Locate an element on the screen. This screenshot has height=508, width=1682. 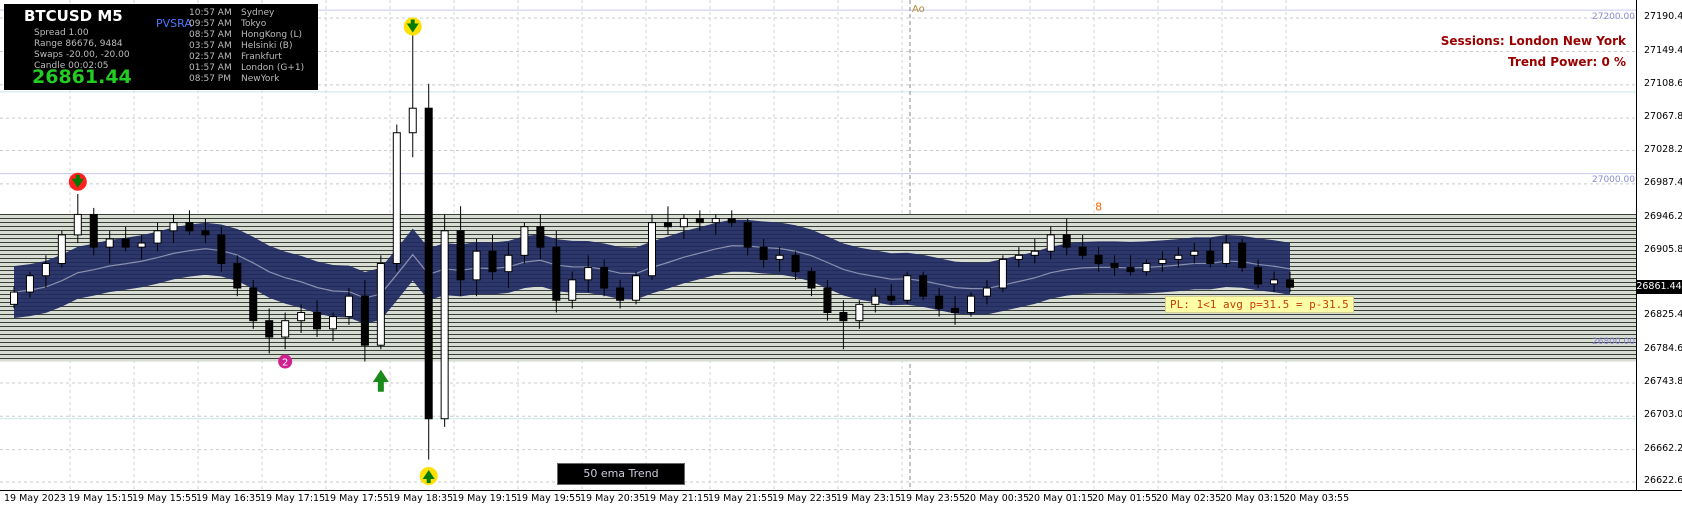
time-tick-label: 19 May 19:15 is located at coordinates (485, 498).